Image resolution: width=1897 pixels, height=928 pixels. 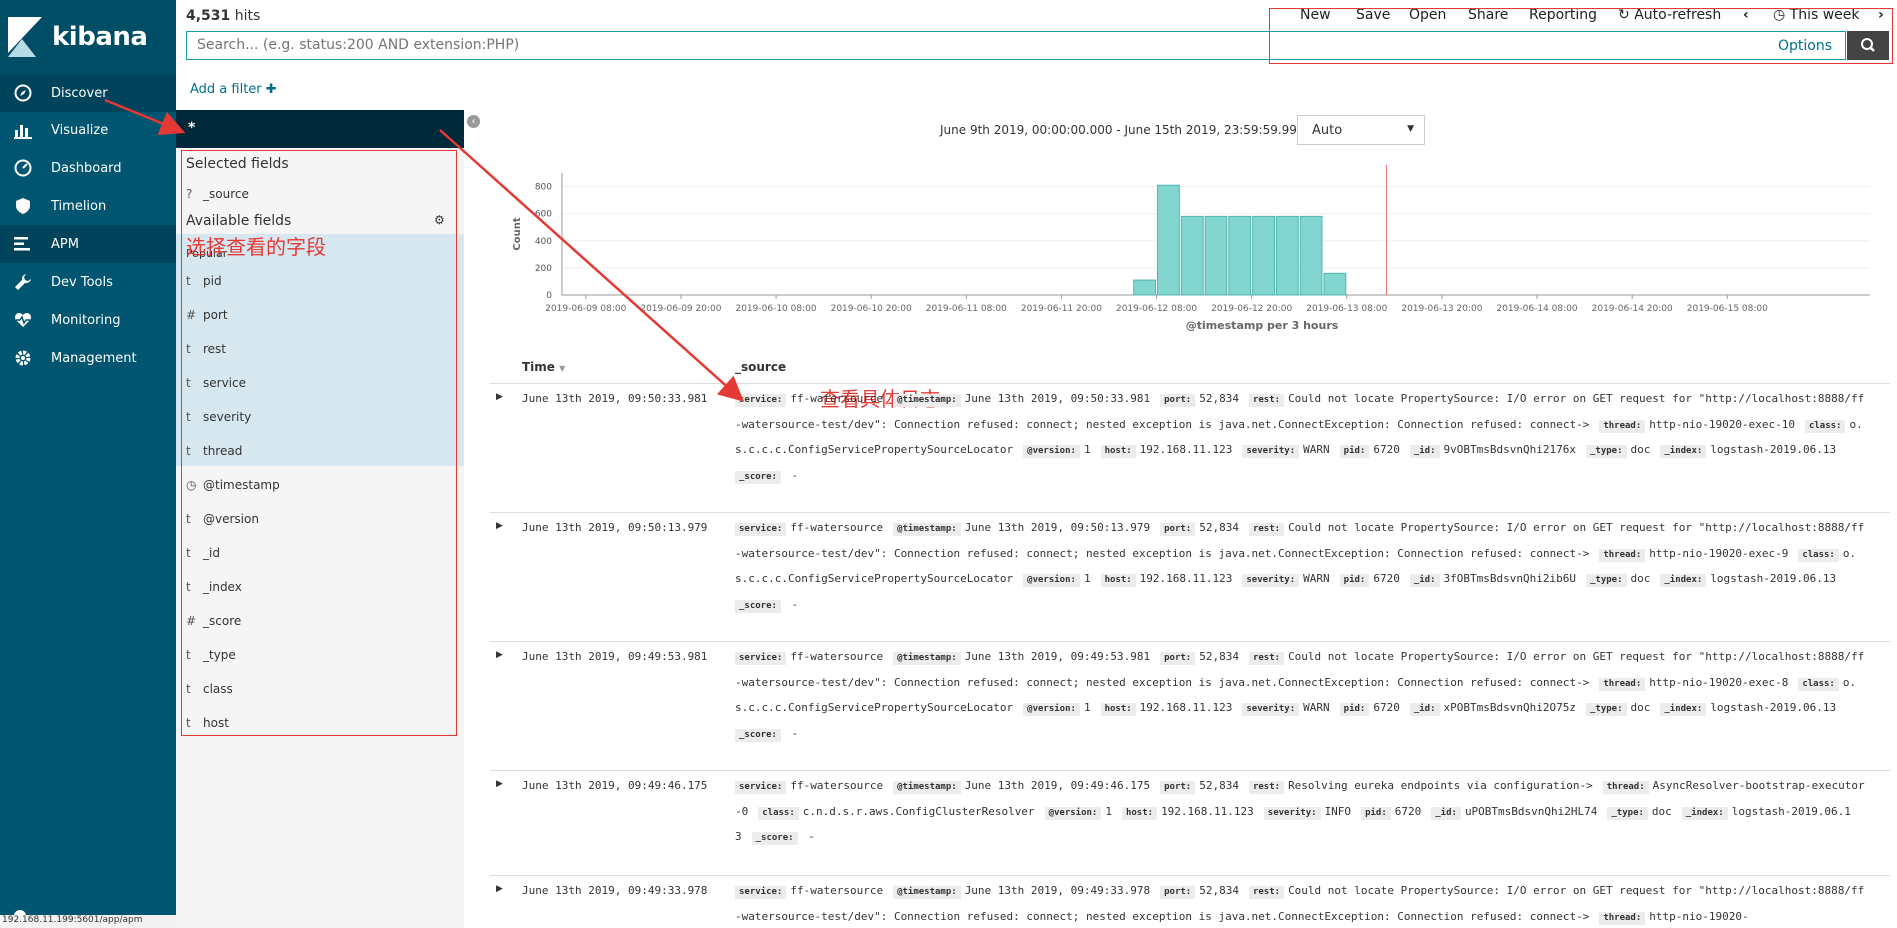 What do you see at coordinates (1087, 579) in the screenshot?
I see `field-value: 1` at bounding box center [1087, 579].